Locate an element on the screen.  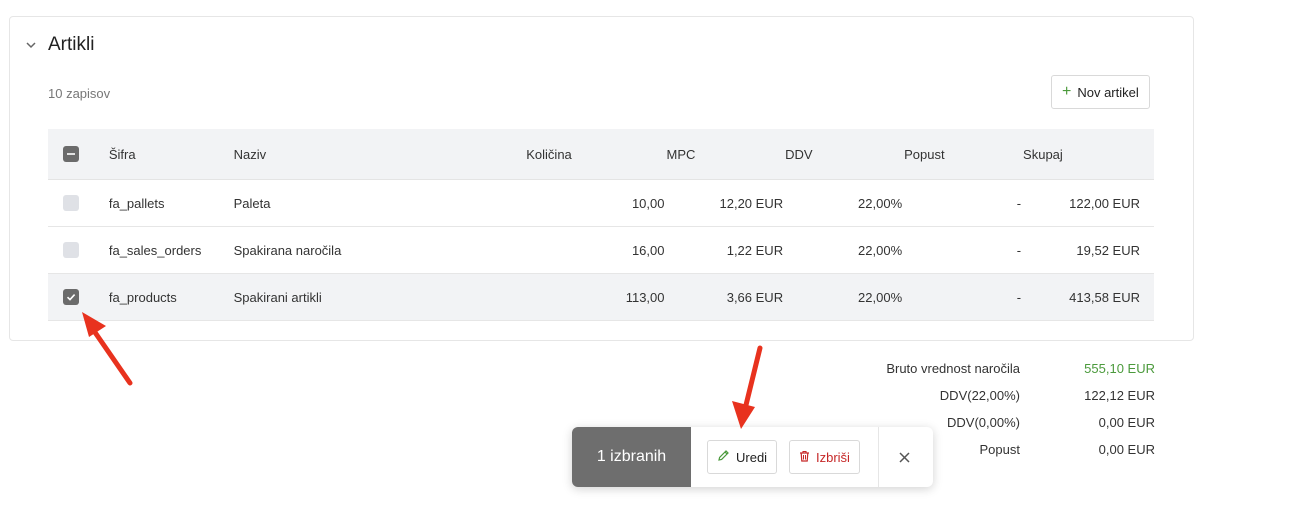
minus-icon is located at coordinates (71, 154).